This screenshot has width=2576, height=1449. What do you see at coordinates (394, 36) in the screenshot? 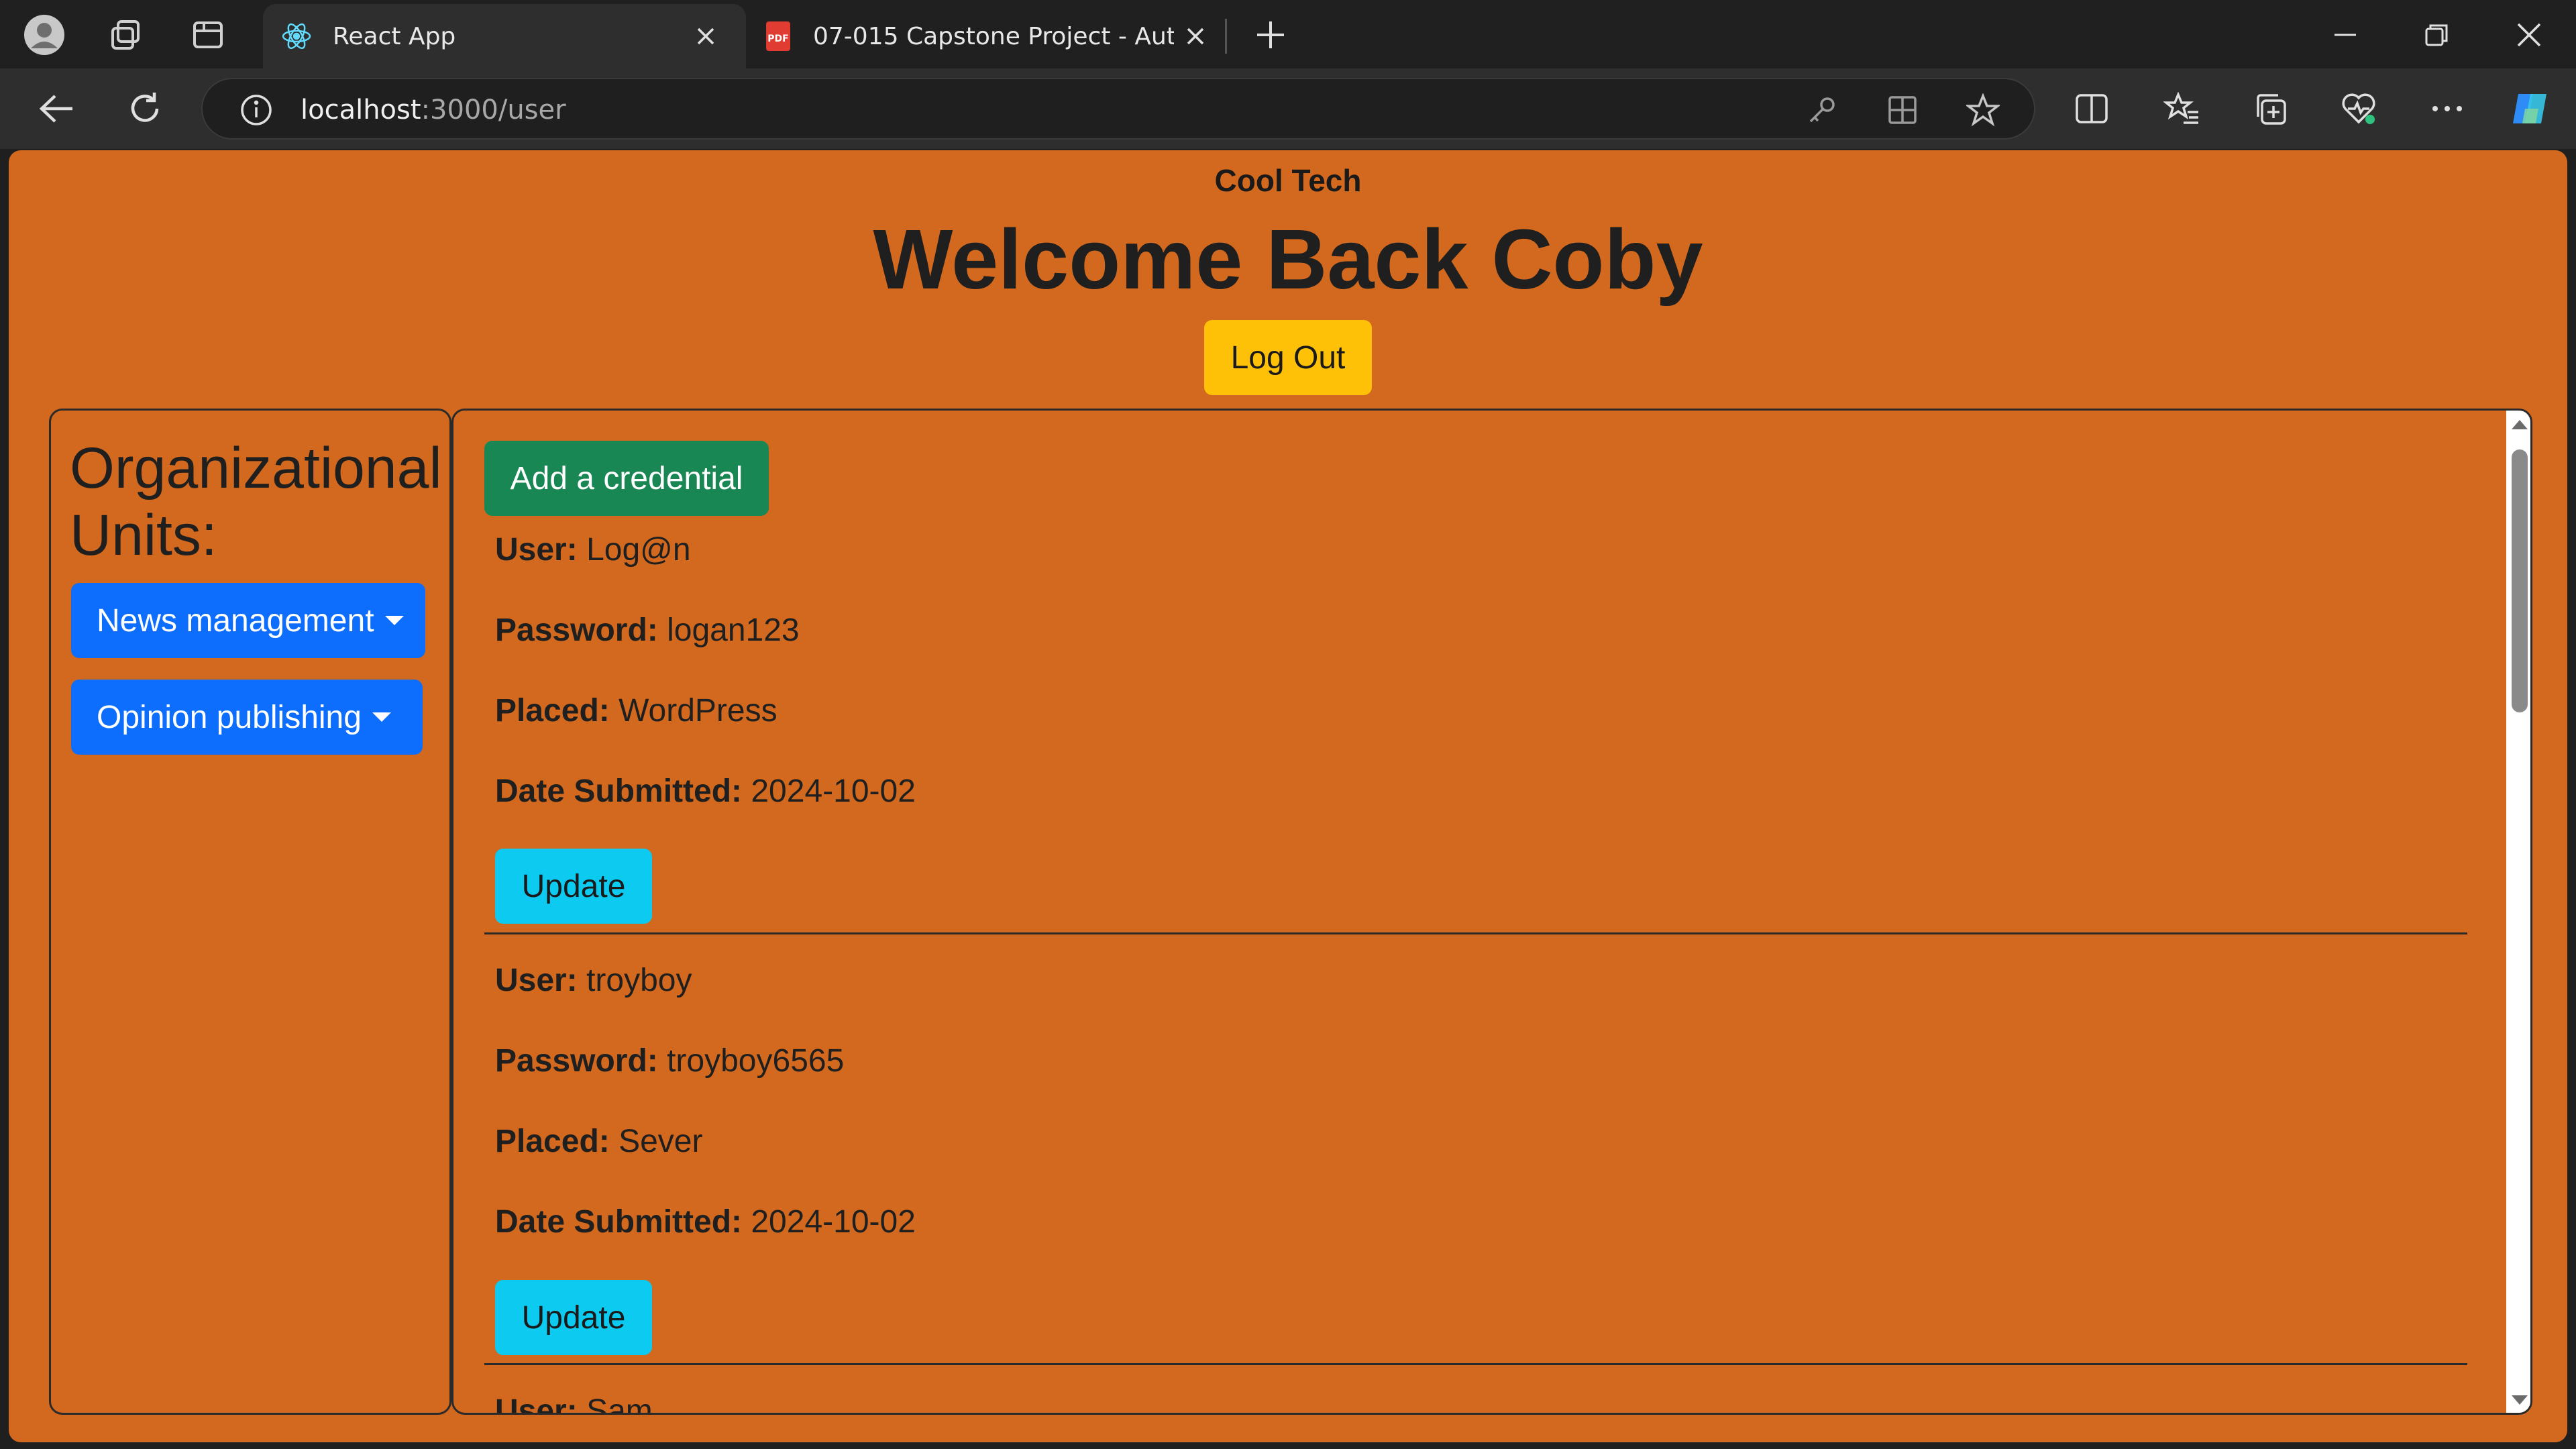
I see `tab-label: React App` at bounding box center [394, 36].